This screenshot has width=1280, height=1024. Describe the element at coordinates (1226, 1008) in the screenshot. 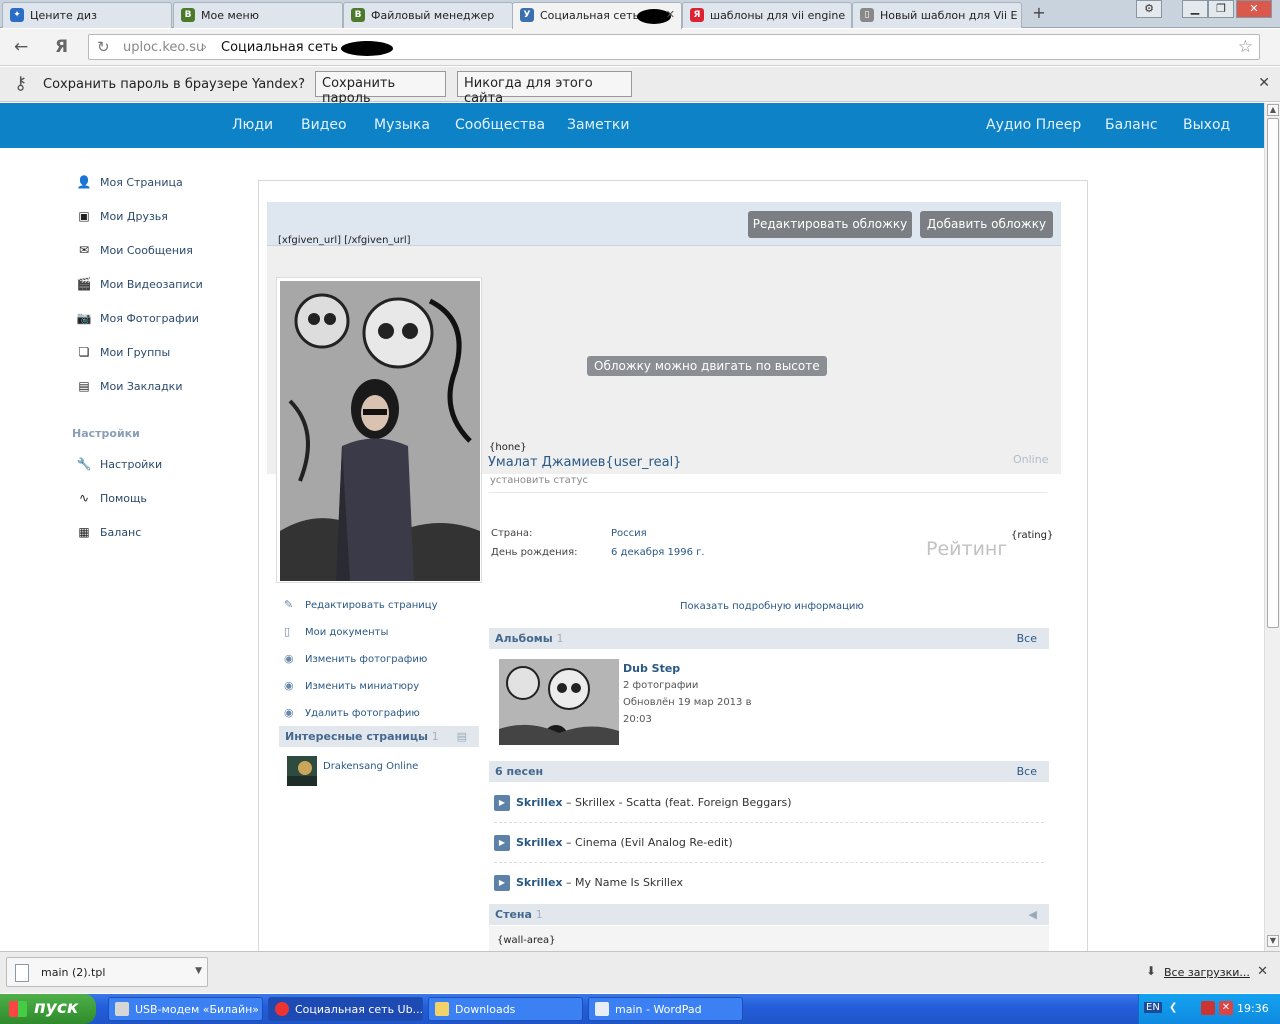

I see `volume-muted-icon: ✕` at that location.